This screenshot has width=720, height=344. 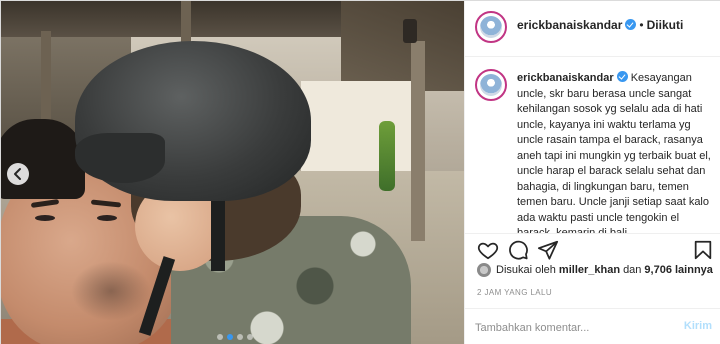 I want to click on photo-lamp, so click(x=410, y=31).